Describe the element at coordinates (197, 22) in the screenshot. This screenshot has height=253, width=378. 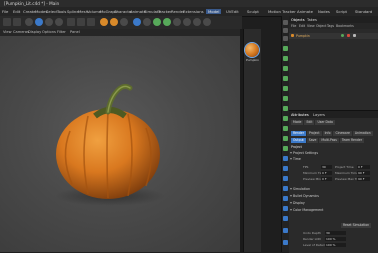
I see `camera-icon` at that location.